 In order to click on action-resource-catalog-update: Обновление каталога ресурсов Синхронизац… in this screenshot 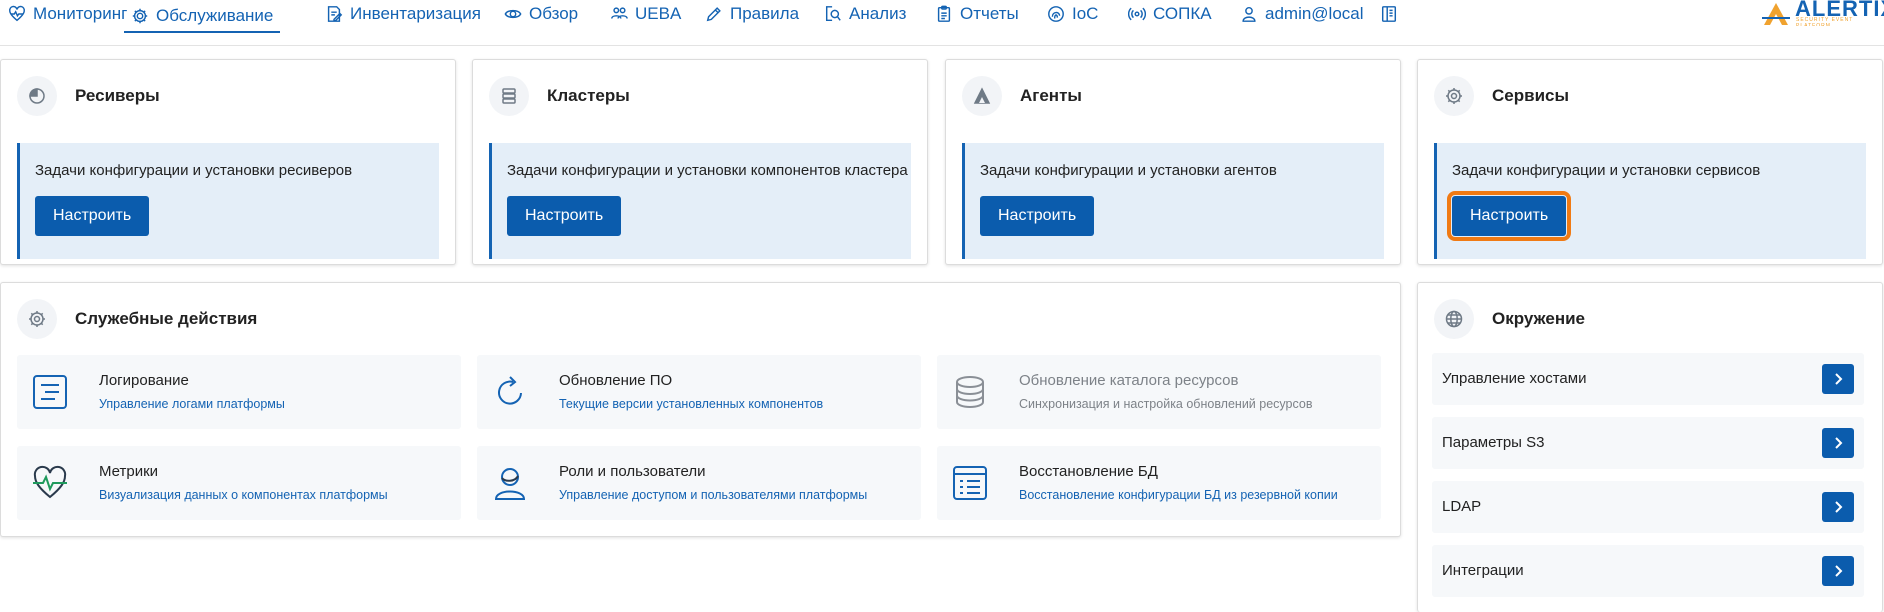, I will do `click(1159, 392)`.